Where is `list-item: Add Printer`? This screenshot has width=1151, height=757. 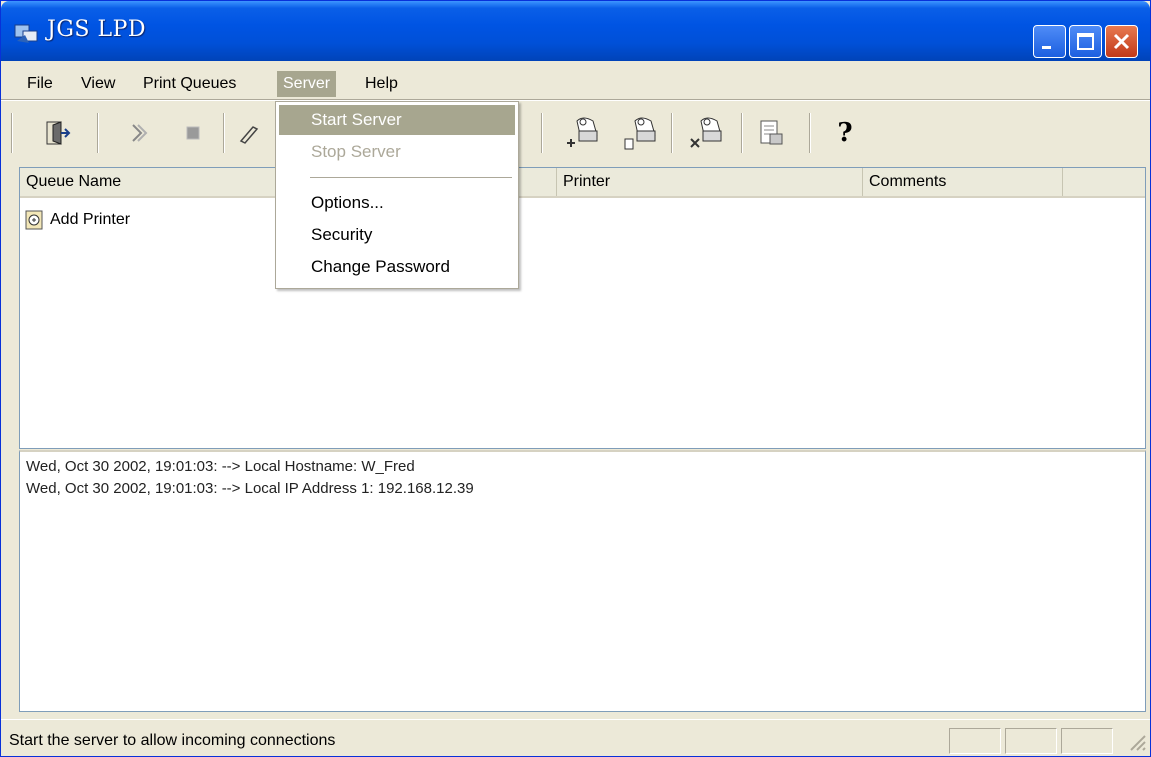 list-item: Add Printer is located at coordinates (77, 220).